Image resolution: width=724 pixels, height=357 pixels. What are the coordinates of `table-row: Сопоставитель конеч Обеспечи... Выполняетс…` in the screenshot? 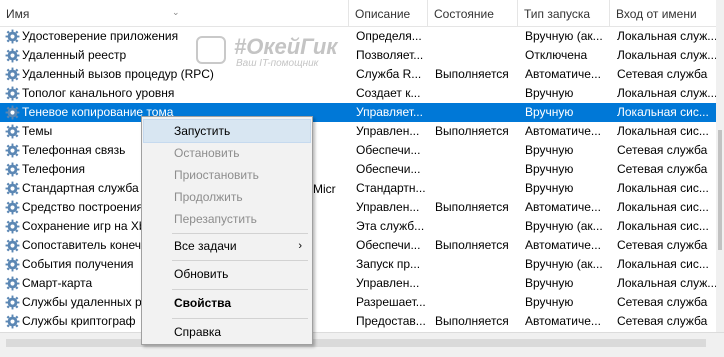 It's located at (358, 245).